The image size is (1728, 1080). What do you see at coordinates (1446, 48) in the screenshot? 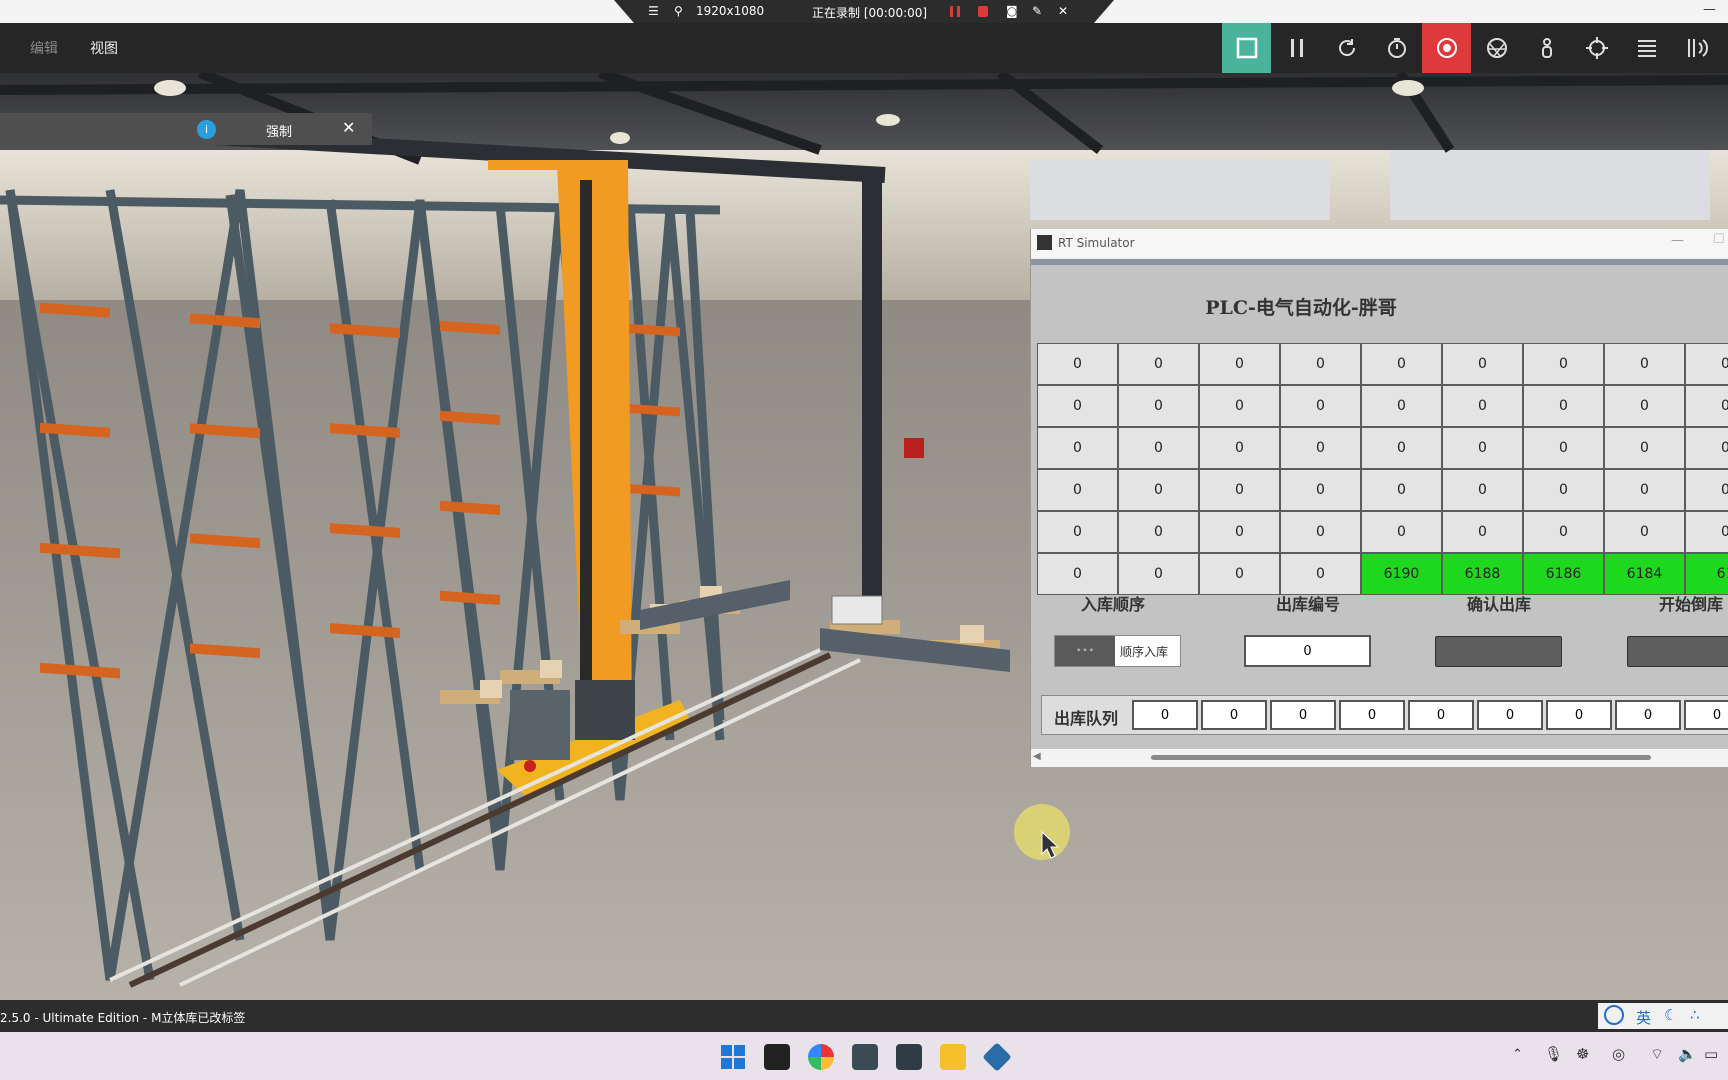
I see `camera-target-icon` at bounding box center [1446, 48].